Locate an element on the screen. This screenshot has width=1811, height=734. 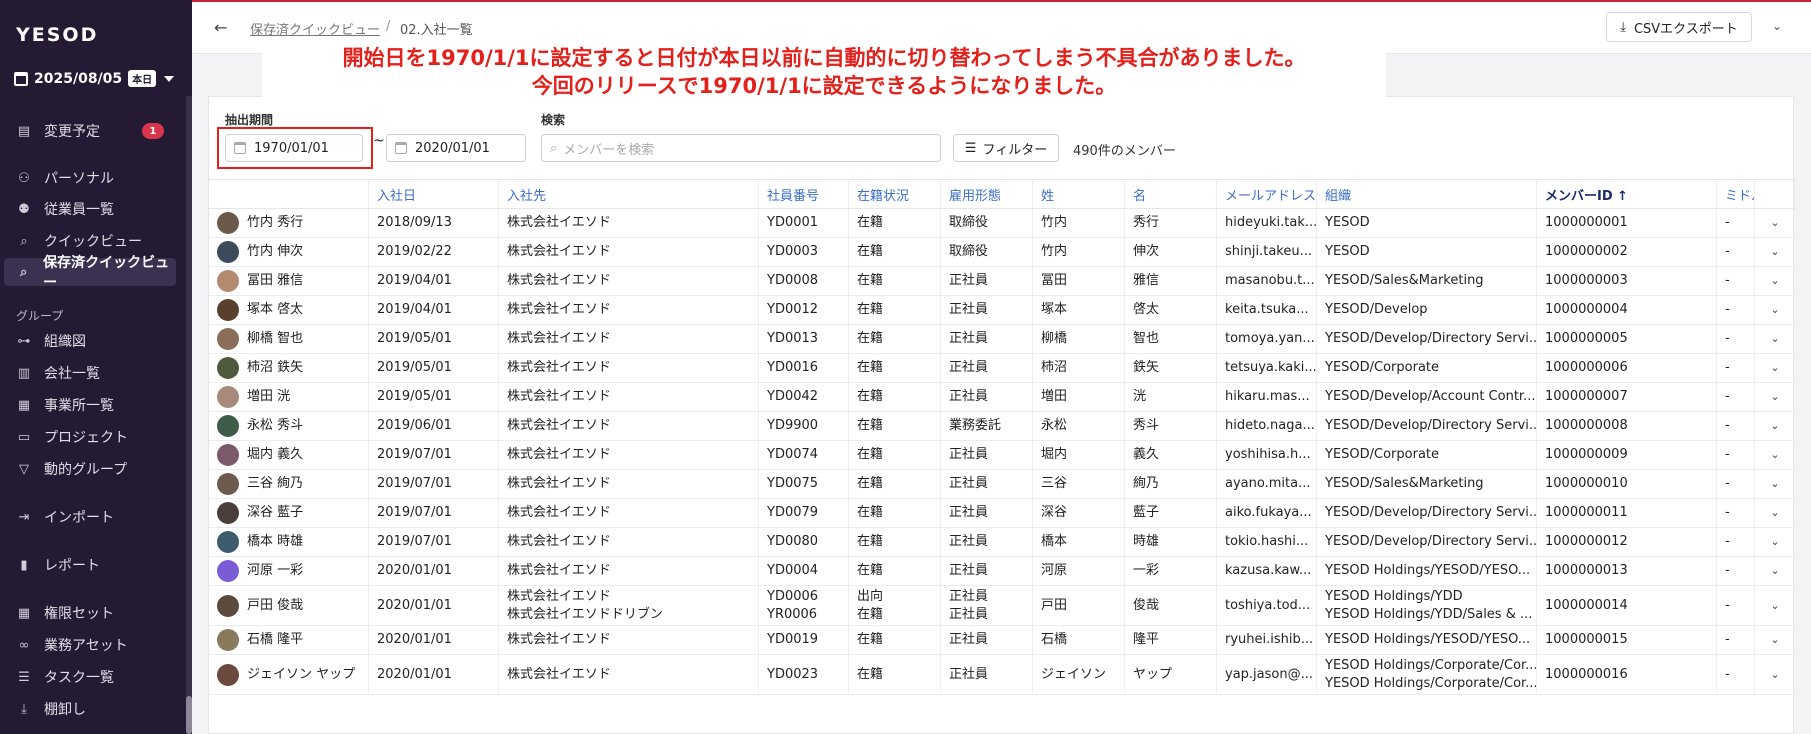
member-name-cell: 三谷 絢乃 is located at coordinates (289, 484).